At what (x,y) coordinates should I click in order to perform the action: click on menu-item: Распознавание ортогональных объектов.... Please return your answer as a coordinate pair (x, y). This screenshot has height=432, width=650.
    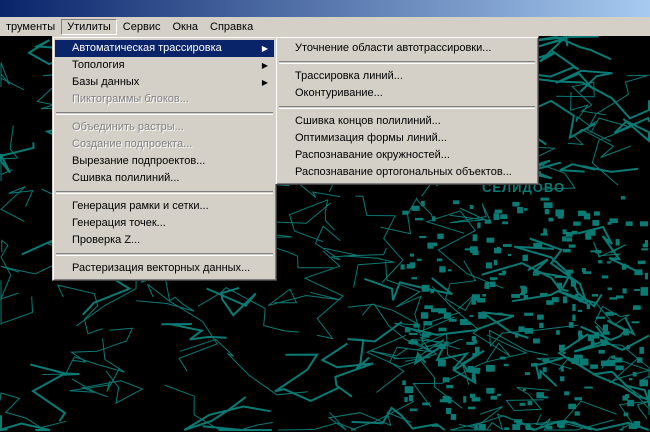
    Looking at the image, I should click on (407, 172).